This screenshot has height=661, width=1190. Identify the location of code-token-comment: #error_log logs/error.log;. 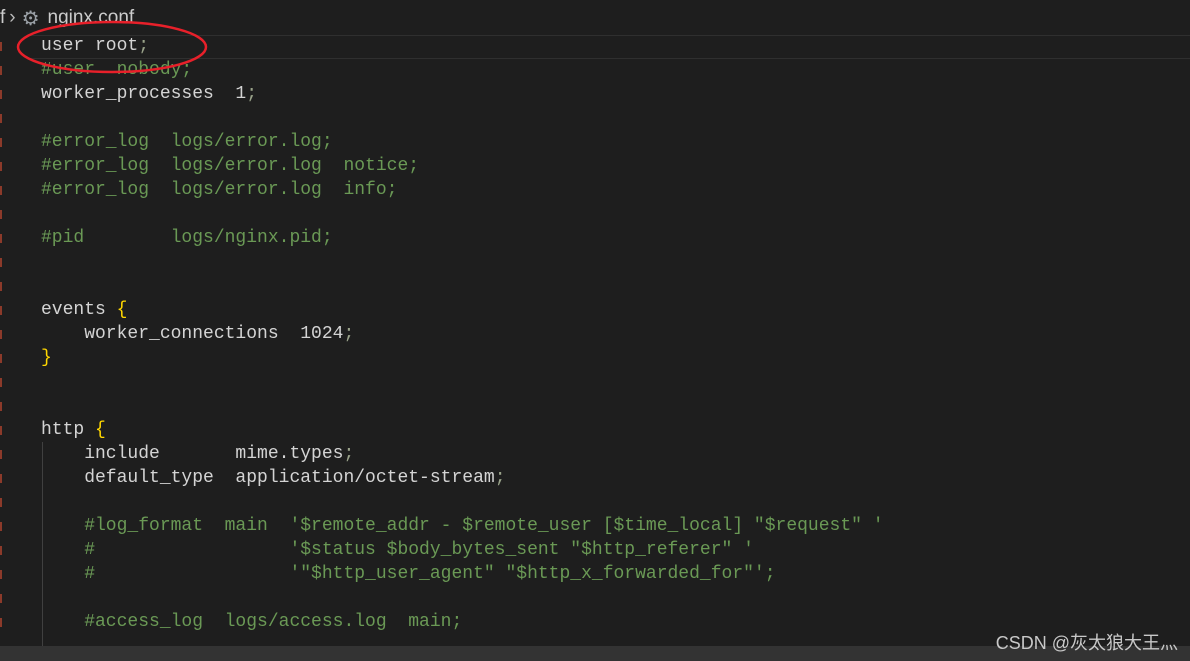
(187, 142).